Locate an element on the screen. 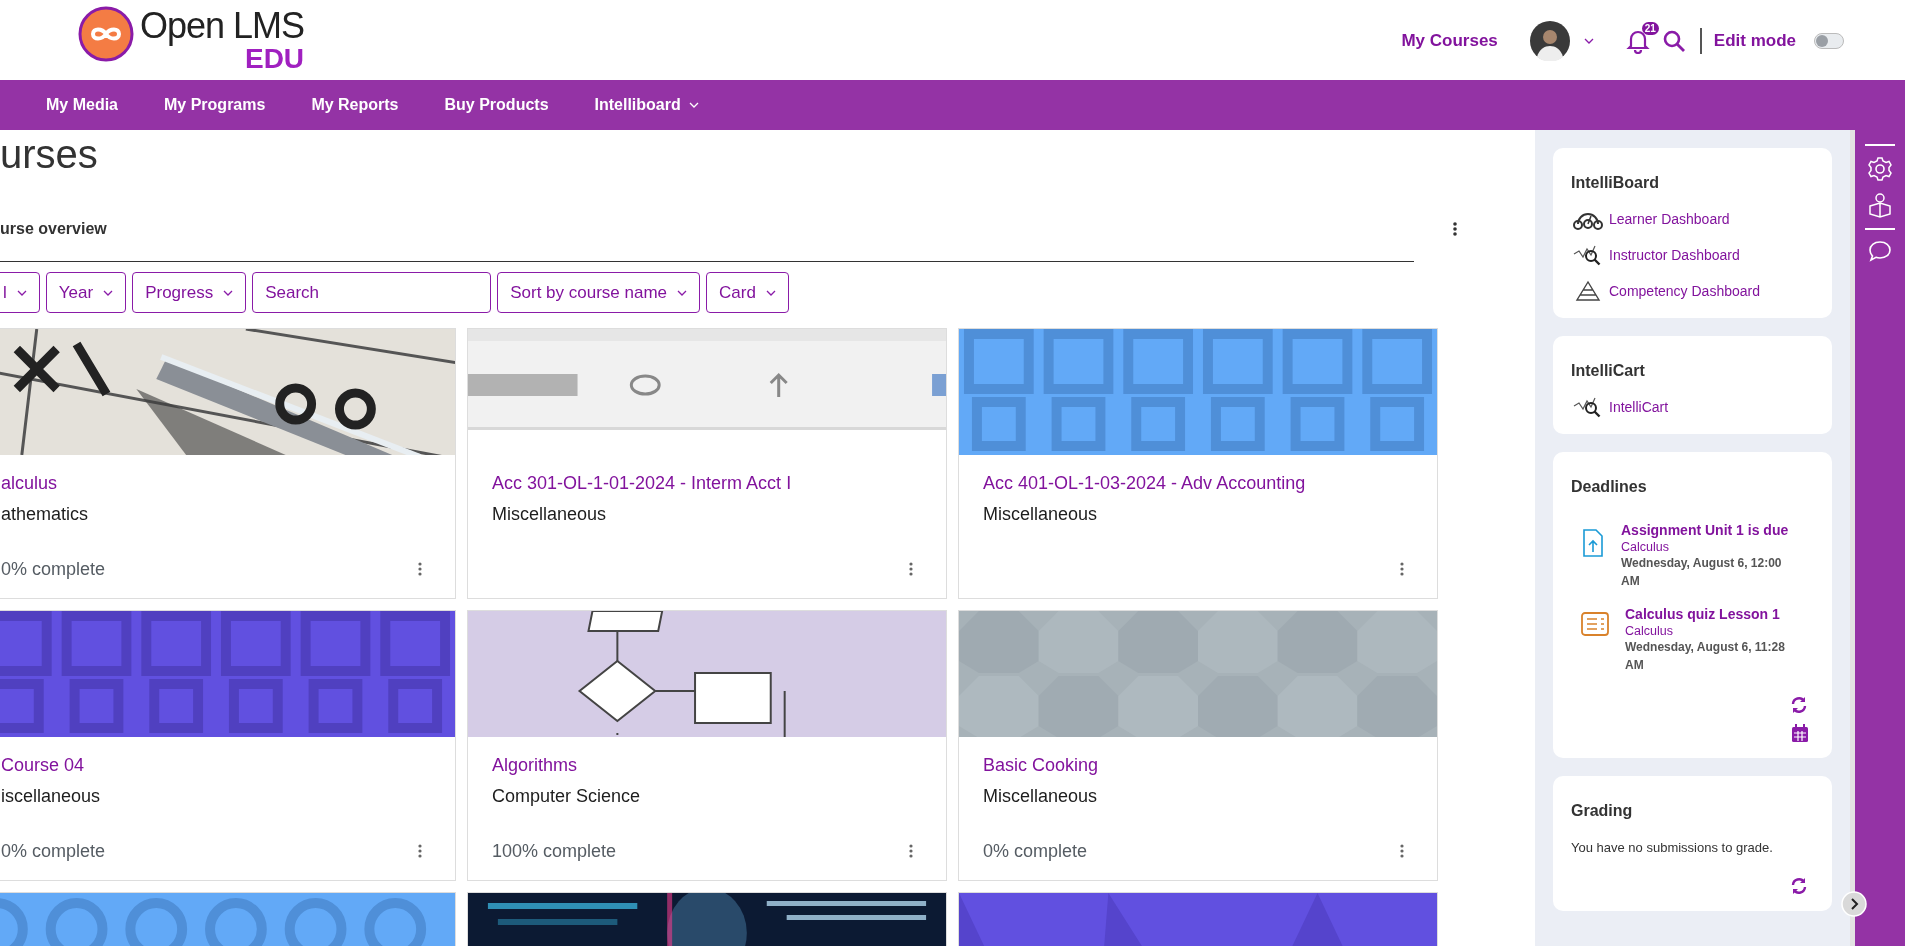 This screenshot has width=1910, height=946. nav-link: Intelliboard is located at coordinates (646, 105).